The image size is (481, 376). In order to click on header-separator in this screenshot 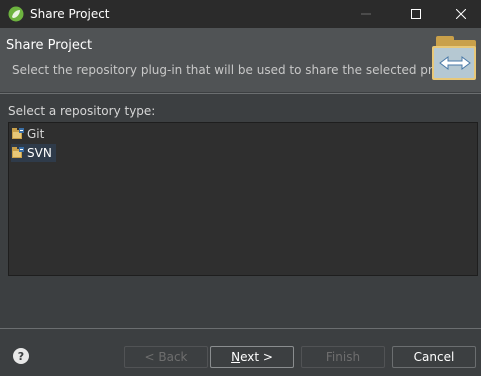, I will do `click(240, 93)`.